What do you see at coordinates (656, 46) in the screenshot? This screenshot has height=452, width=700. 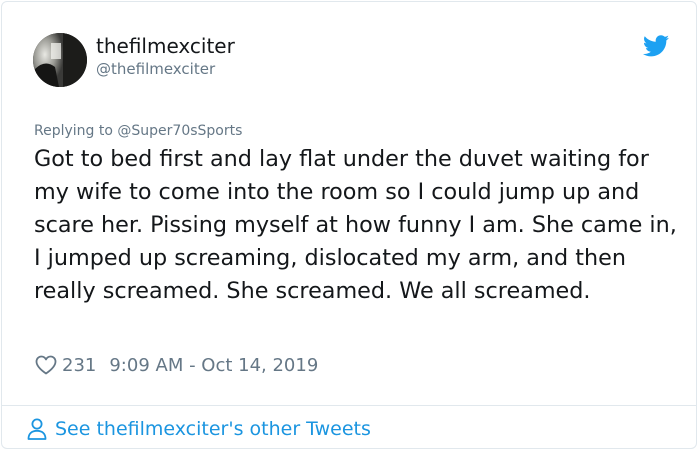 I see `twitter-bird-icon` at bounding box center [656, 46].